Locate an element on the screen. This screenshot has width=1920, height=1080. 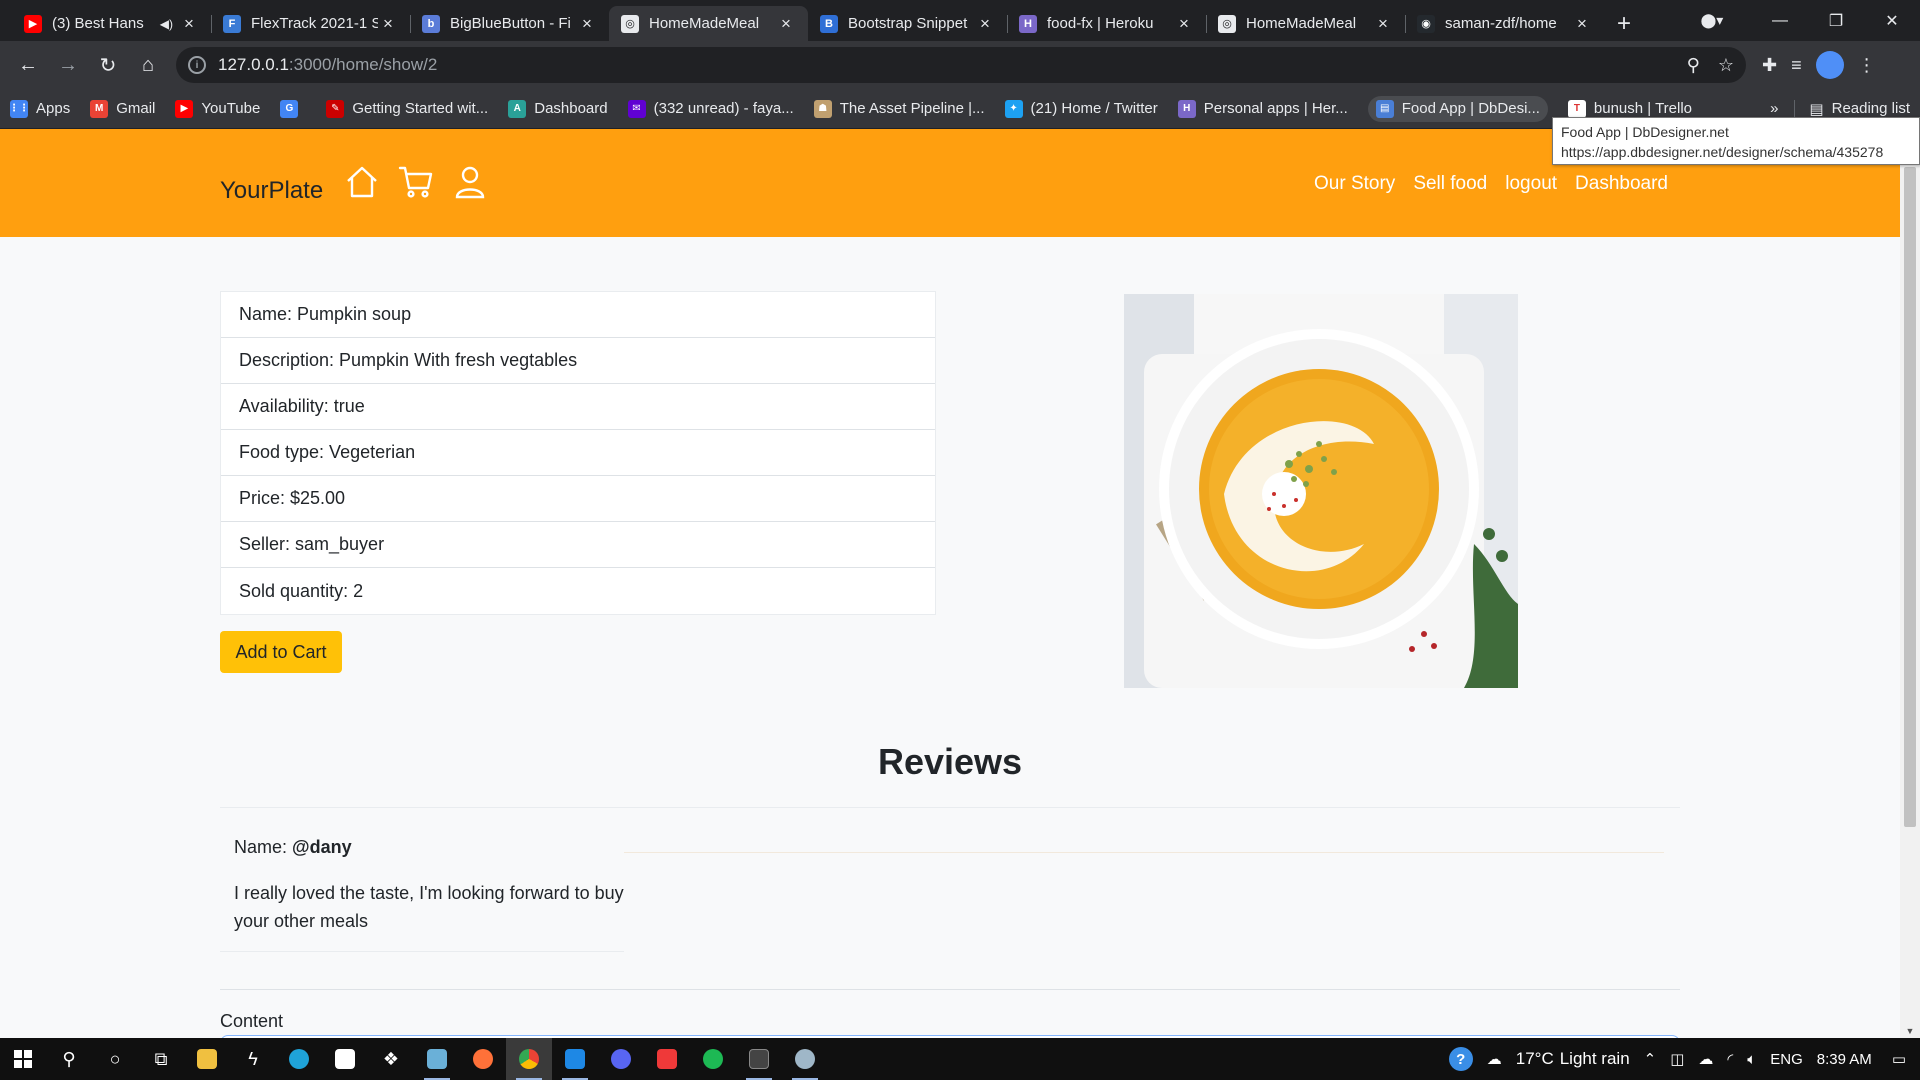
bookmark-item: ▶ YouTube is located at coordinates (217, 108).